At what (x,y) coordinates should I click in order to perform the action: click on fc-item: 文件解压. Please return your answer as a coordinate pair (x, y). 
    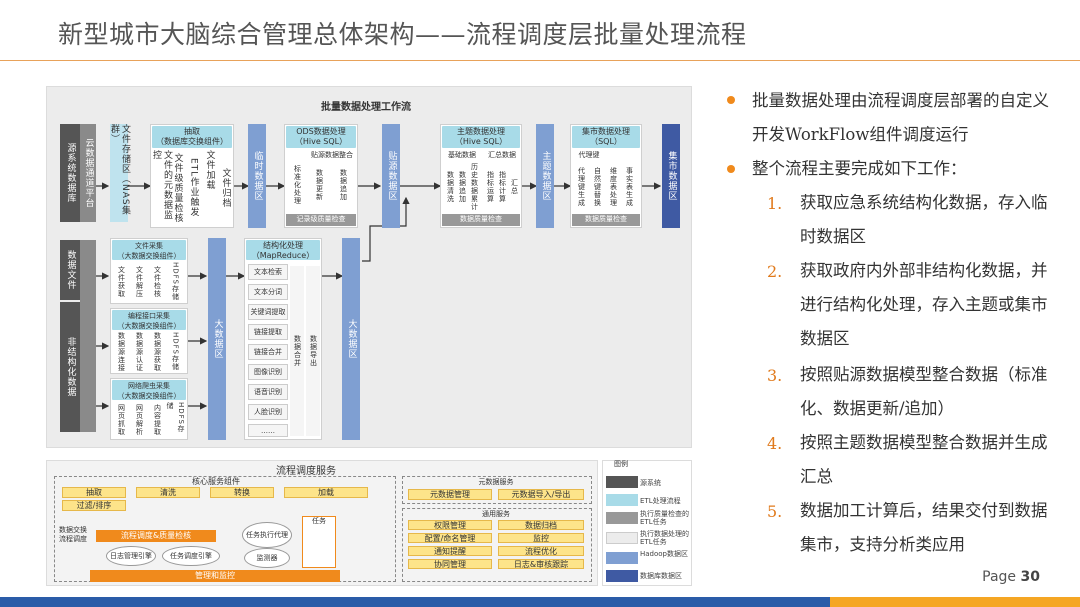
    Looking at the image, I should click on (139, 282).